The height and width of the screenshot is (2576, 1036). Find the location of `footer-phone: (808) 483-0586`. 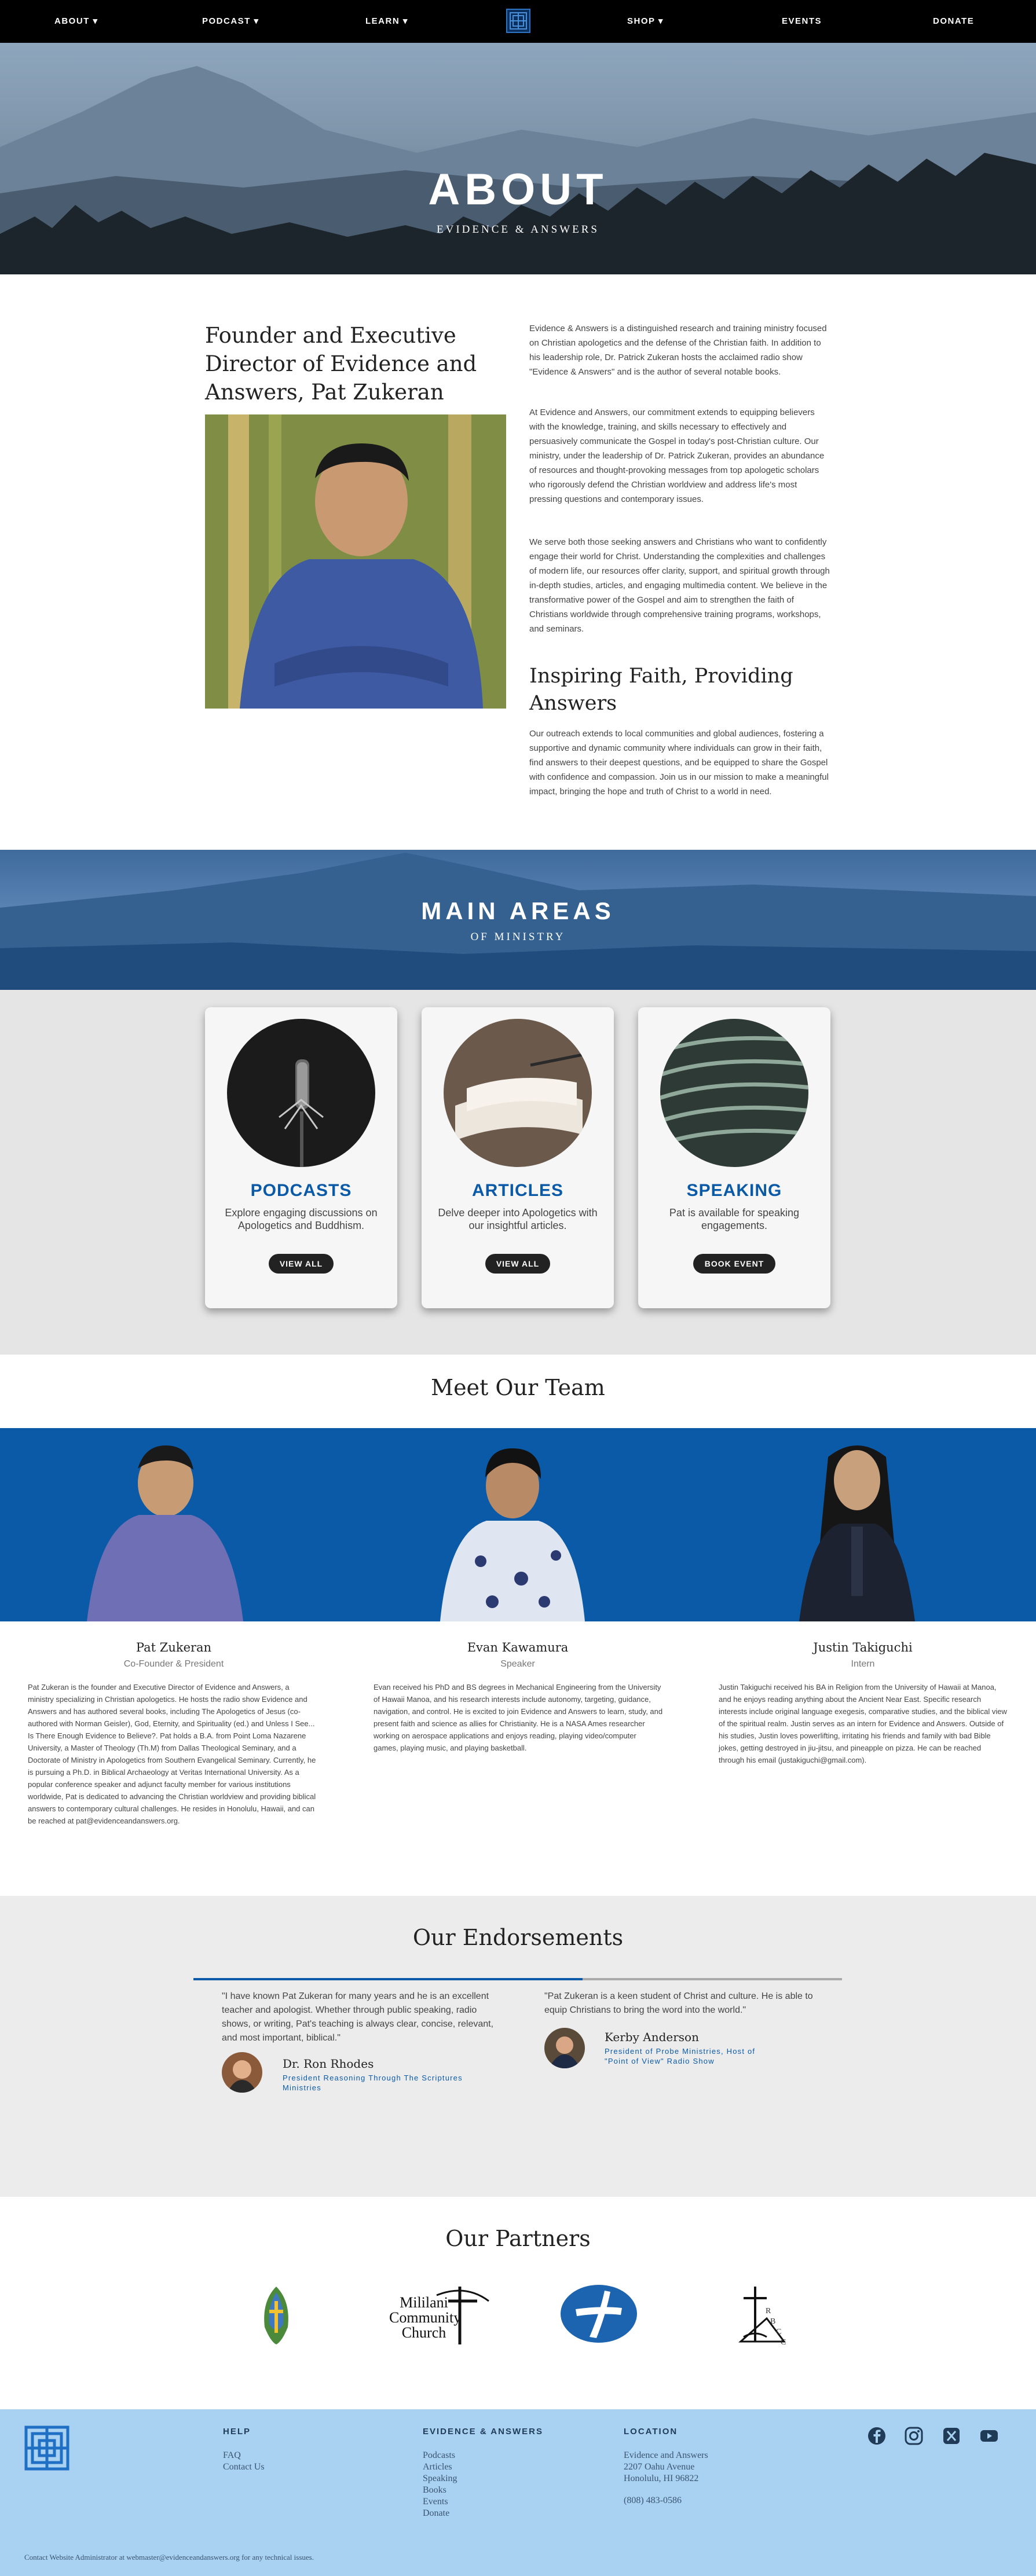

footer-phone: (808) 483-0586 is located at coordinates (653, 2501).